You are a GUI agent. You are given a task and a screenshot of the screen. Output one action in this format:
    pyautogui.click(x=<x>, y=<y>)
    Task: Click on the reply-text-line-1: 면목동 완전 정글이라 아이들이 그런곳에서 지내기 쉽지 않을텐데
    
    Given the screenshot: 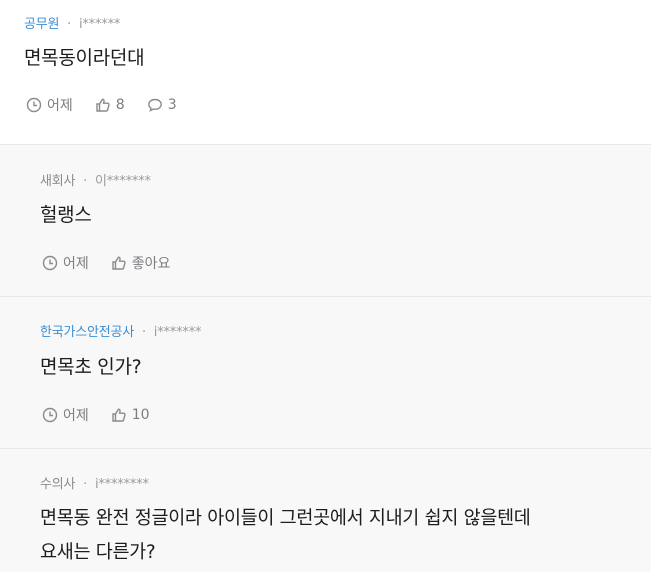 What is the action you would take?
    pyautogui.click(x=285, y=518)
    